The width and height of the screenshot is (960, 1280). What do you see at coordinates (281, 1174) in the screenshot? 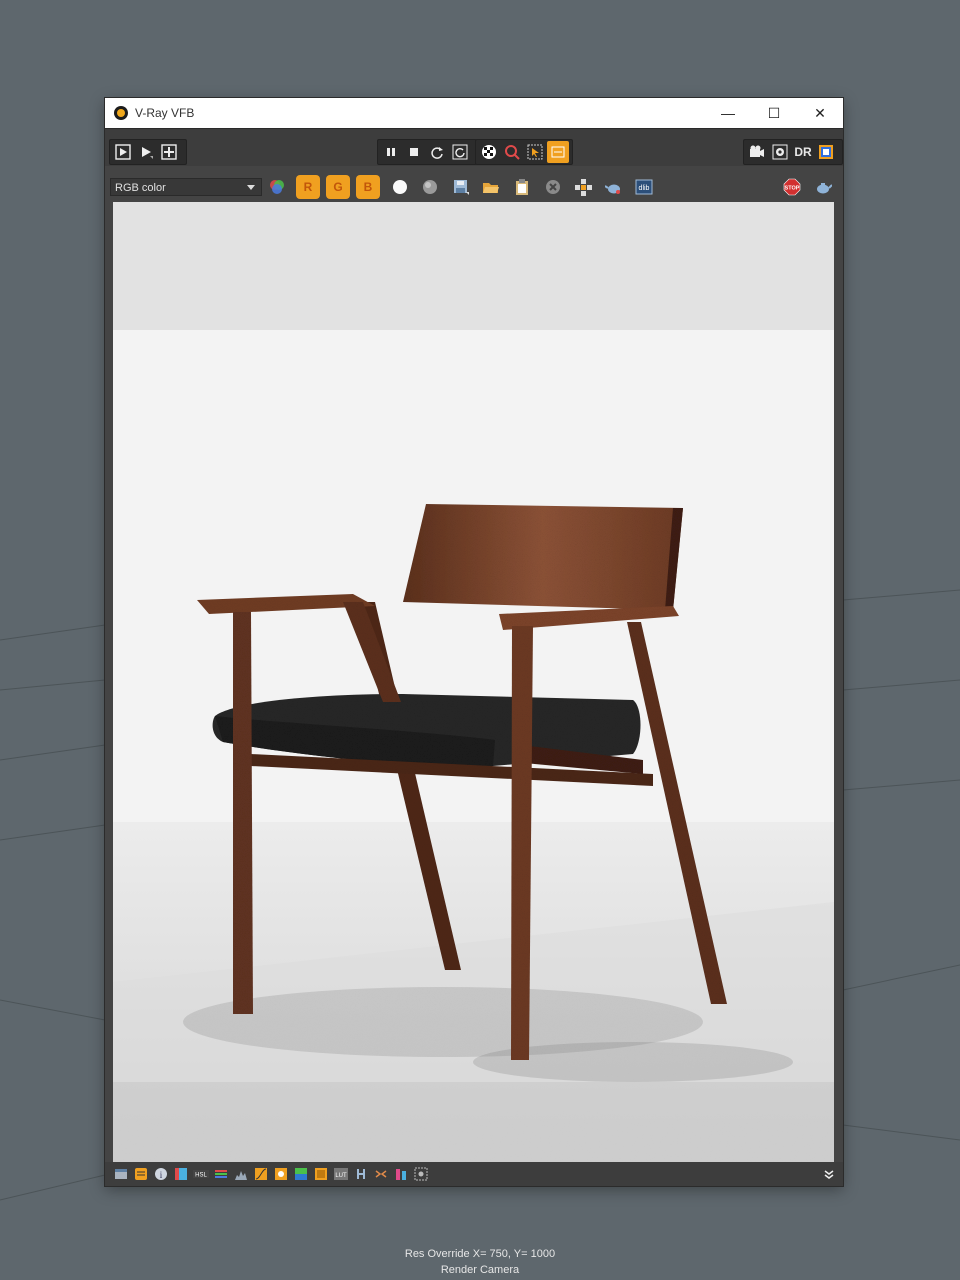
I see `exposure-icon` at bounding box center [281, 1174].